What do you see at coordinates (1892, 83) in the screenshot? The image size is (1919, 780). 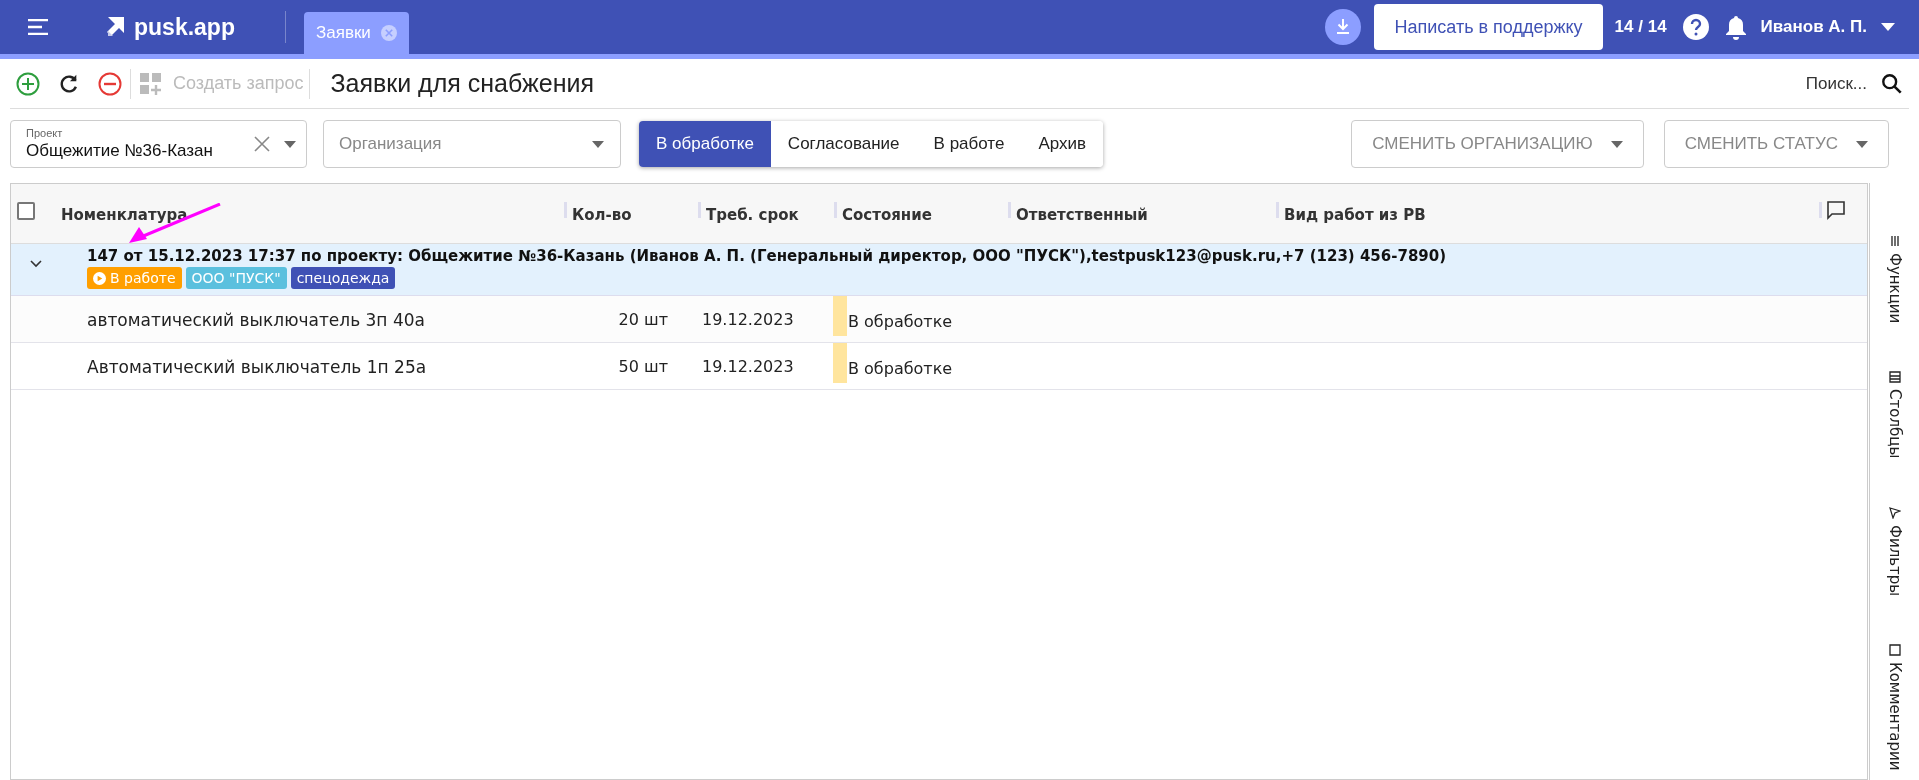 I see `search-icon` at bounding box center [1892, 83].